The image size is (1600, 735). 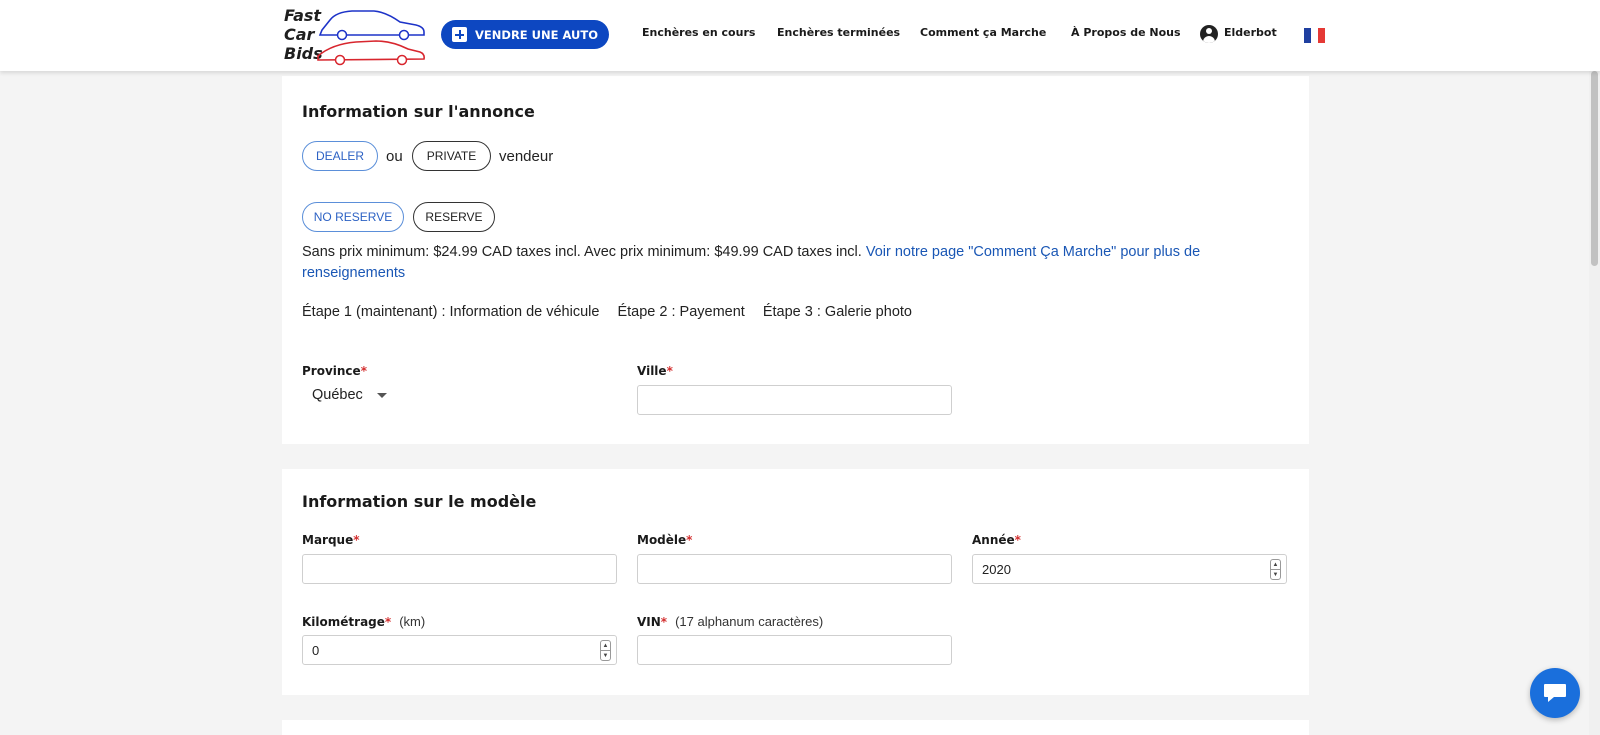 What do you see at coordinates (526, 156) in the screenshot?
I see `seller-text: vendeur` at bounding box center [526, 156].